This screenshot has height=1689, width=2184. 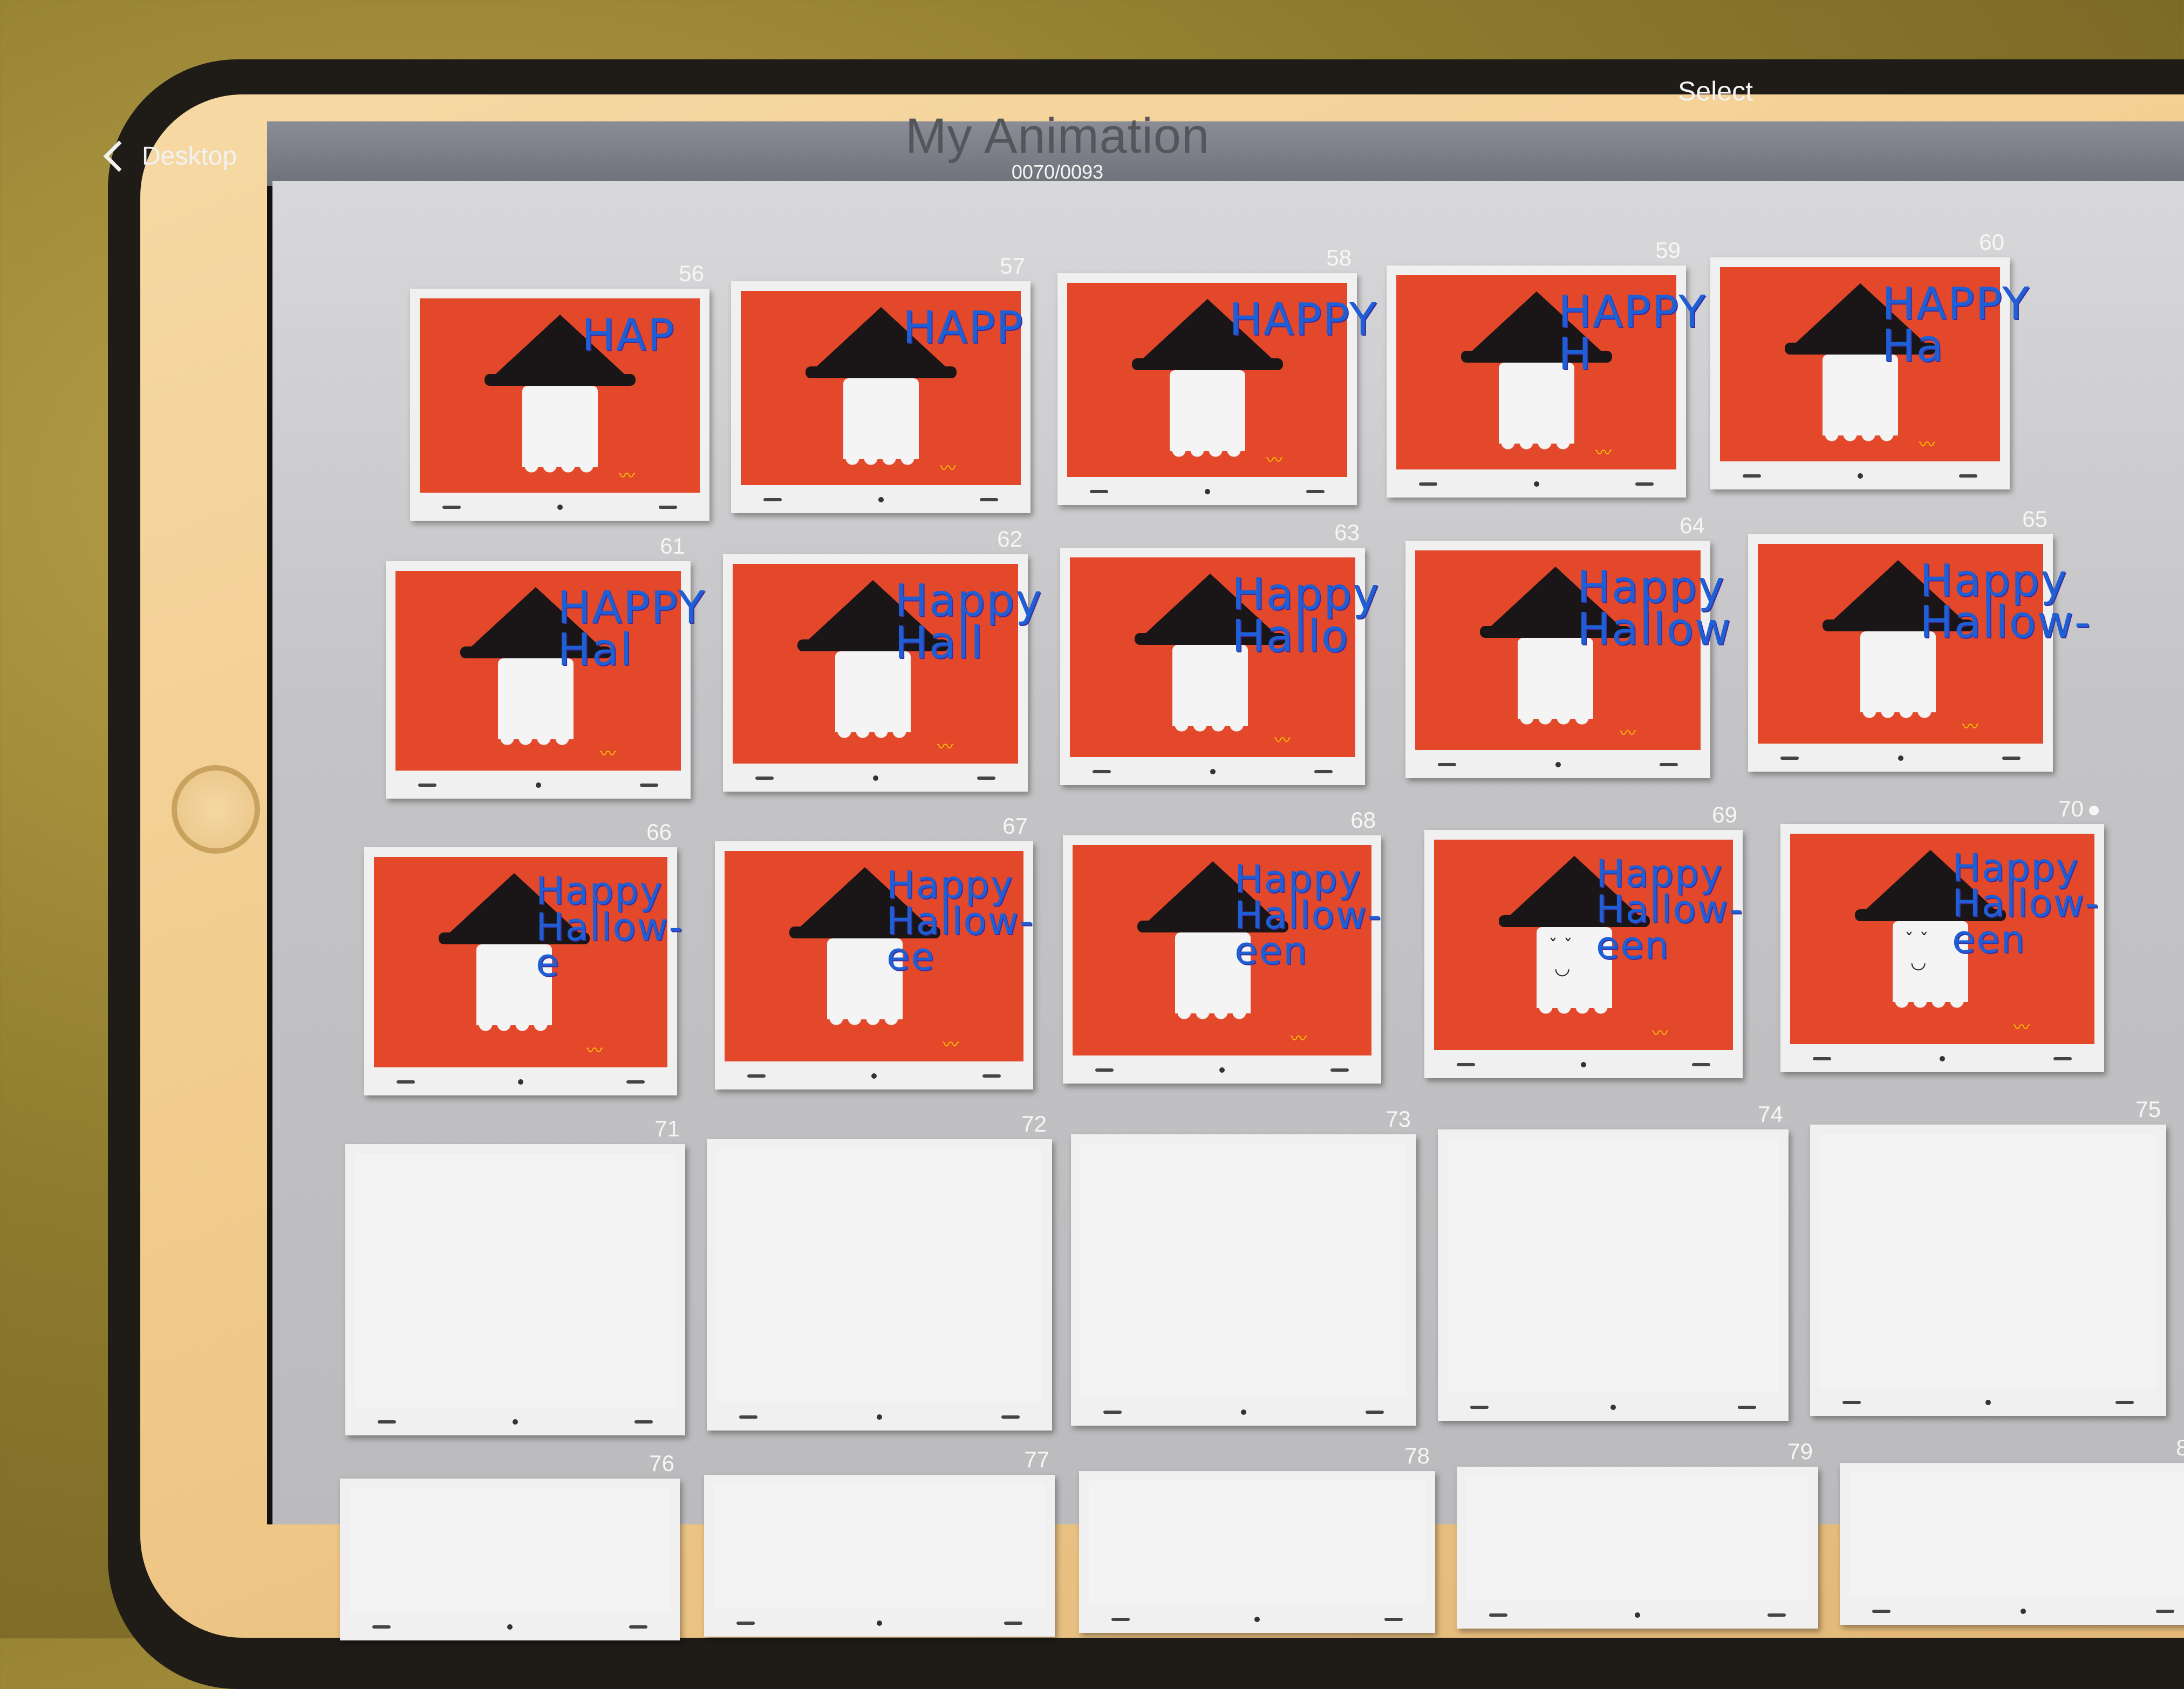 What do you see at coordinates (1216, 389) in the screenshot?
I see `frame-card: HAPPY 〰` at bounding box center [1216, 389].